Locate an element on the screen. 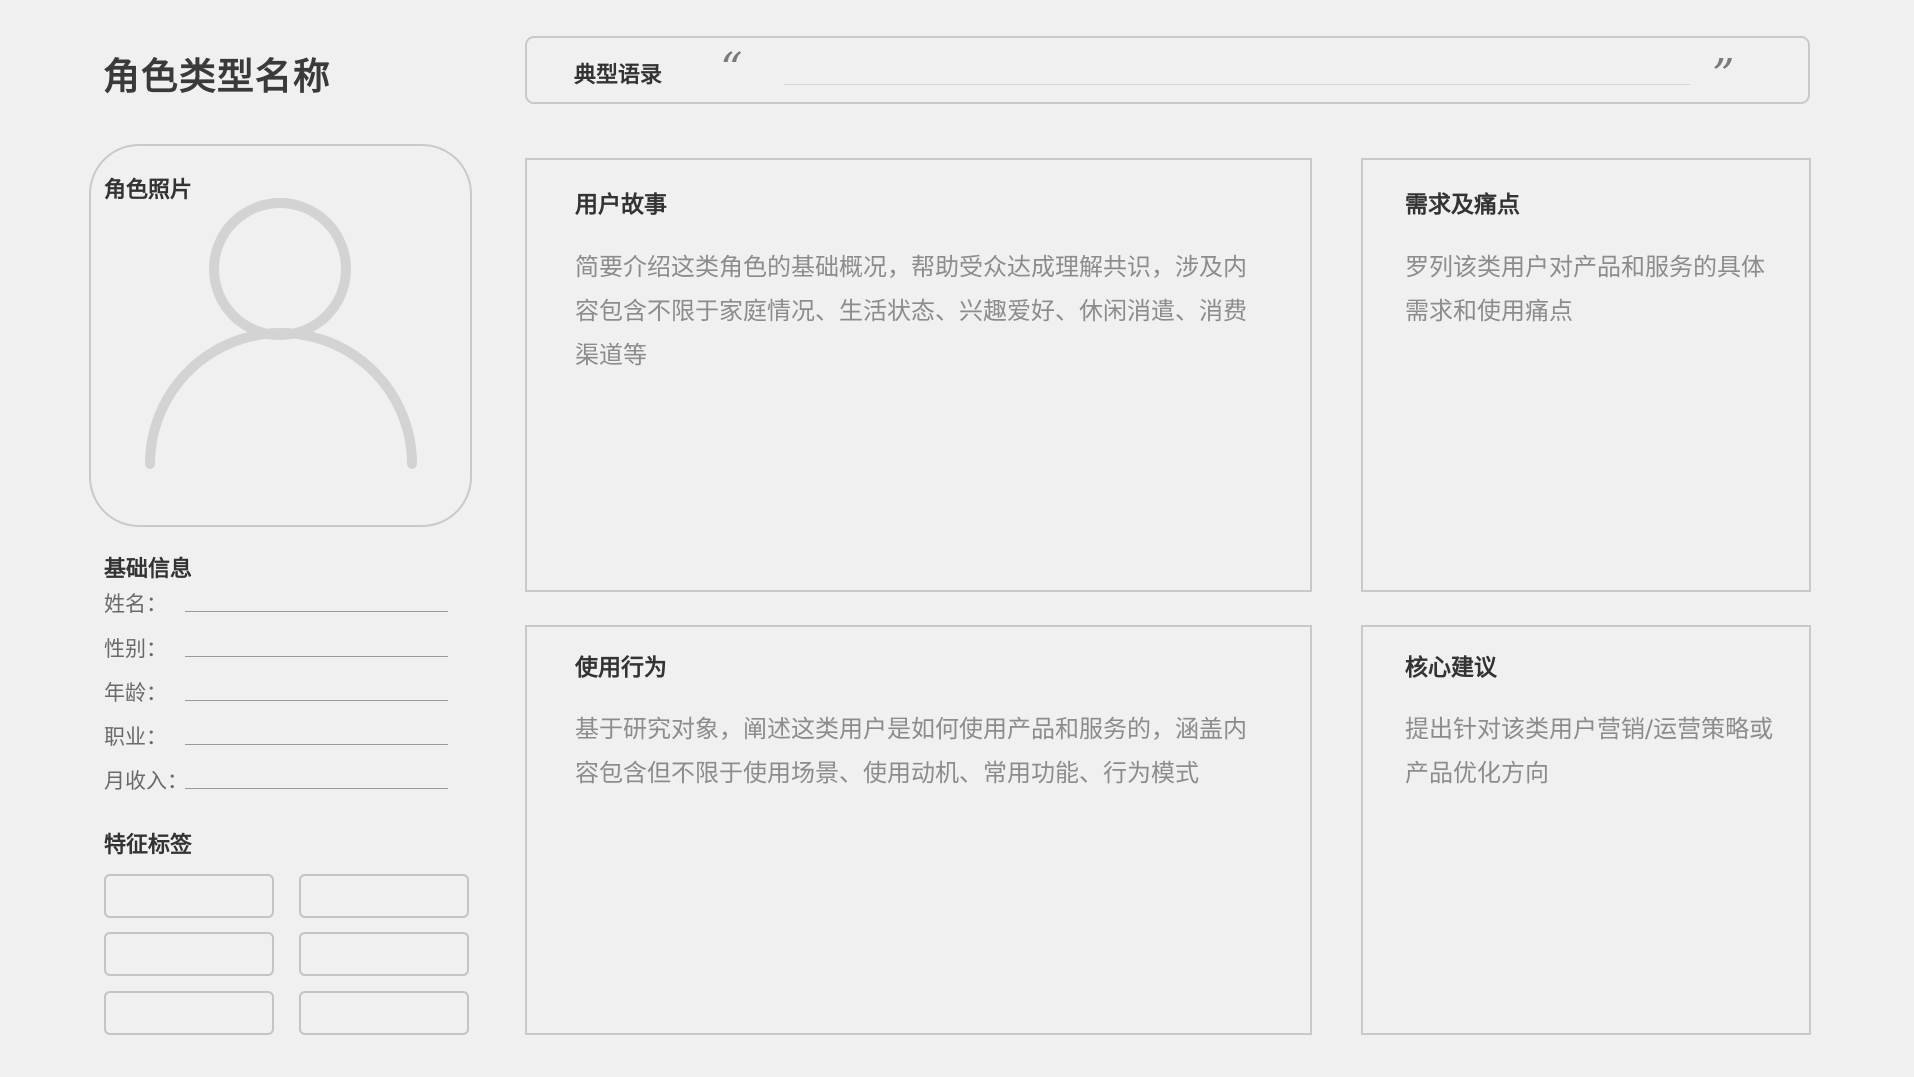 The width and height of the screenshot is (1914, 1077). income-label: 月收入： is located at coordinates (146, 781).